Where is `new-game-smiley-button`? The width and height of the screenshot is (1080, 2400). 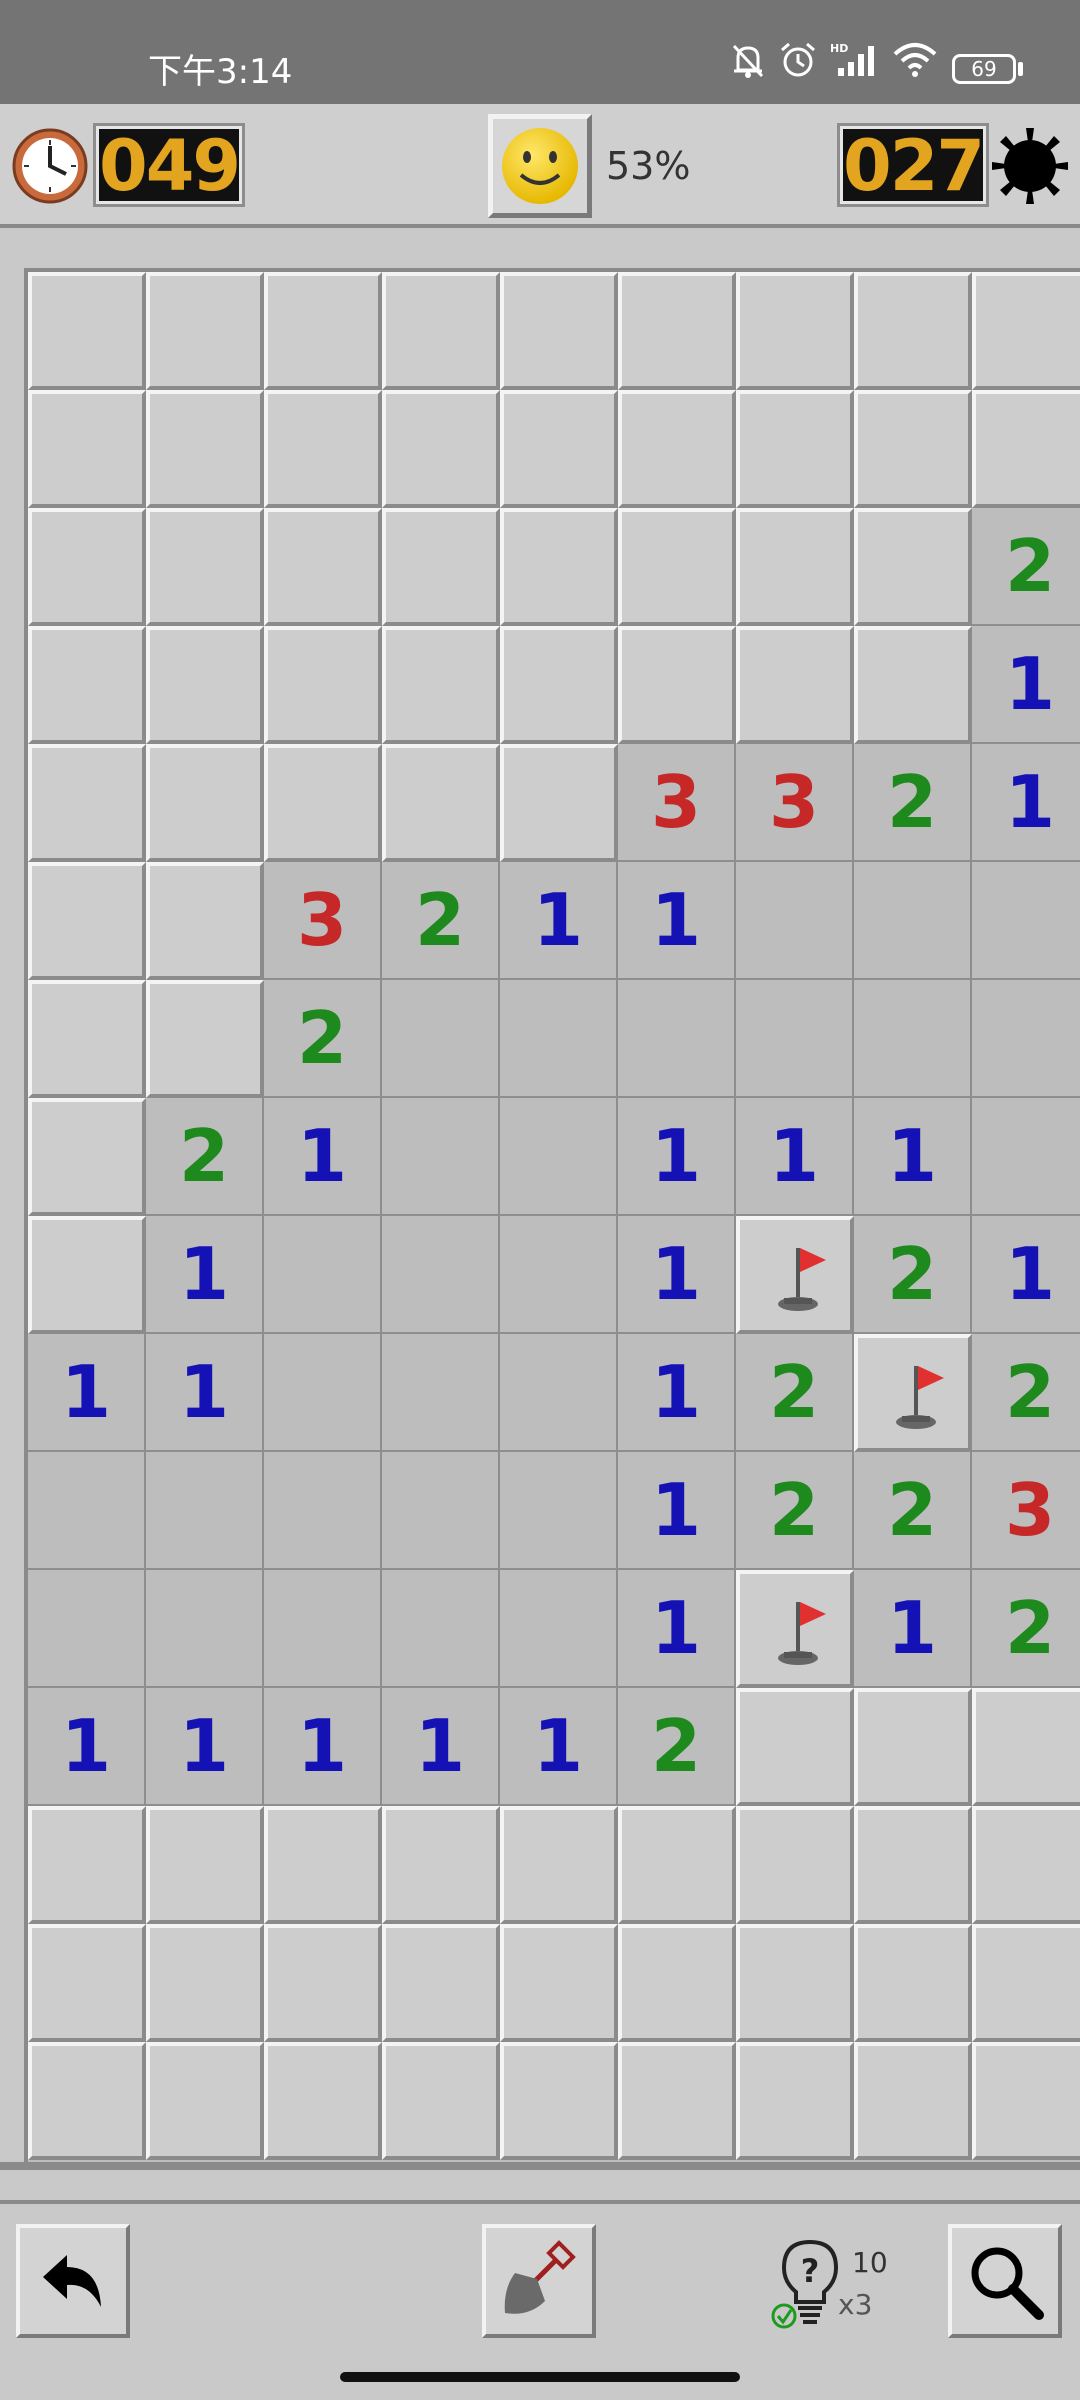 new-game-smiley-button is located at coordinates (540, 166).